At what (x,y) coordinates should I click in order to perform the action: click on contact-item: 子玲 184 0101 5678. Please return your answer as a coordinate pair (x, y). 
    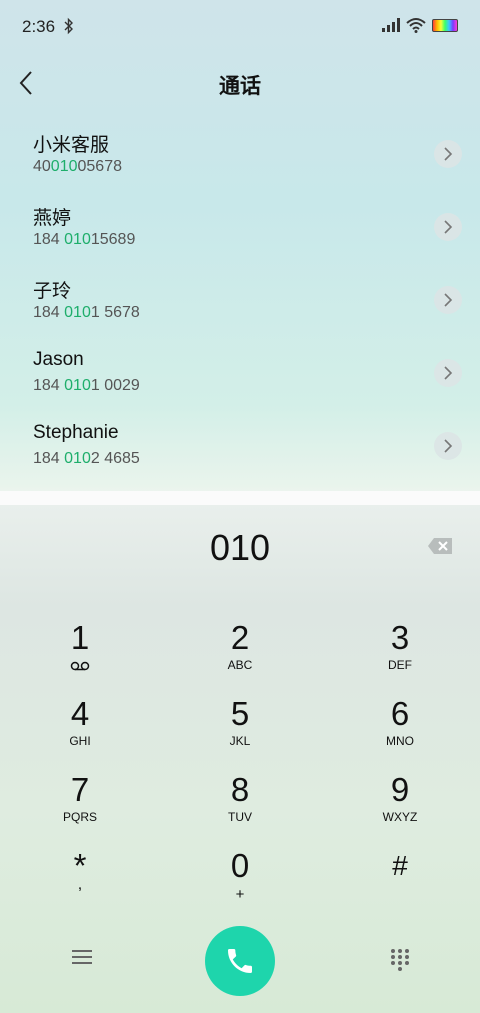
    Looking at the image, I should click on (240, 302).